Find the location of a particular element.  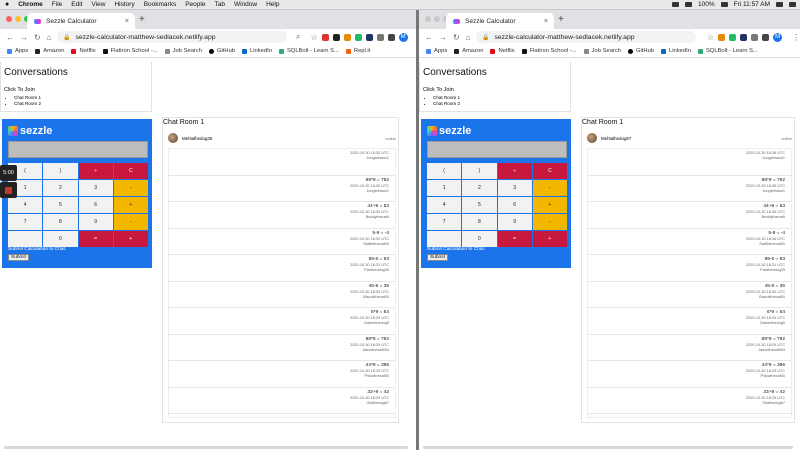

menu-view: View is located at coordinates (98, 4).